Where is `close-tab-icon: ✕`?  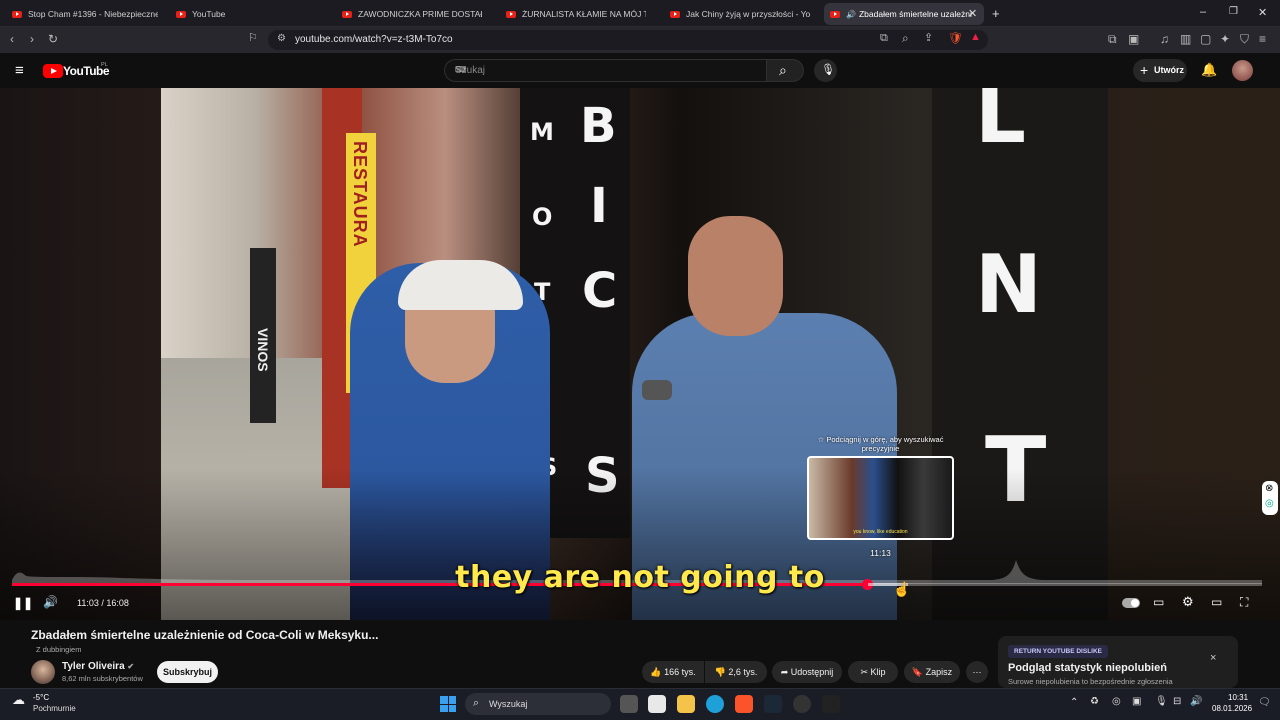
close-tab-icon: ✕ is located at coordinates (972, 13).